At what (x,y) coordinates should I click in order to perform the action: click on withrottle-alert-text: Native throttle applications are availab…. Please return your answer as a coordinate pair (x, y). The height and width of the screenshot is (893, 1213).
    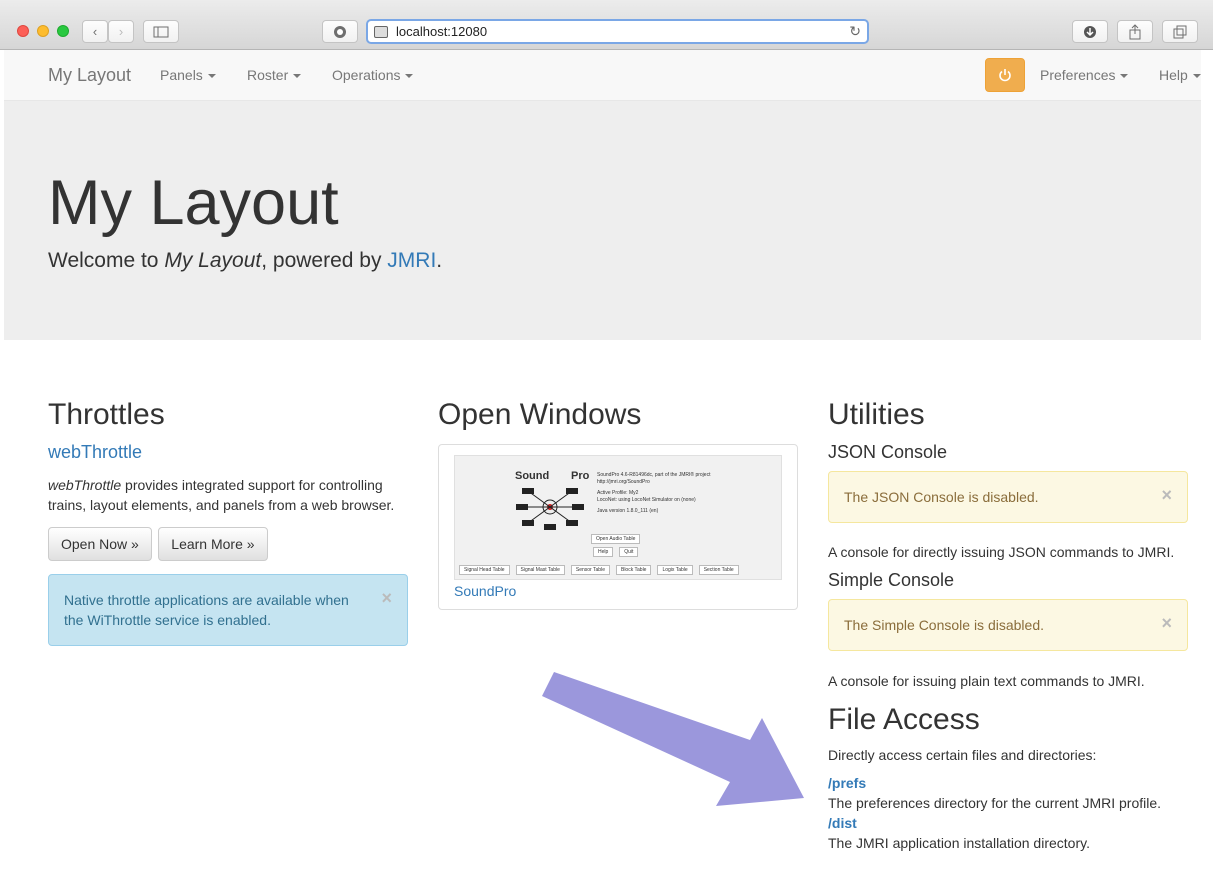
    Looking at the image, I should click on (206, 610).